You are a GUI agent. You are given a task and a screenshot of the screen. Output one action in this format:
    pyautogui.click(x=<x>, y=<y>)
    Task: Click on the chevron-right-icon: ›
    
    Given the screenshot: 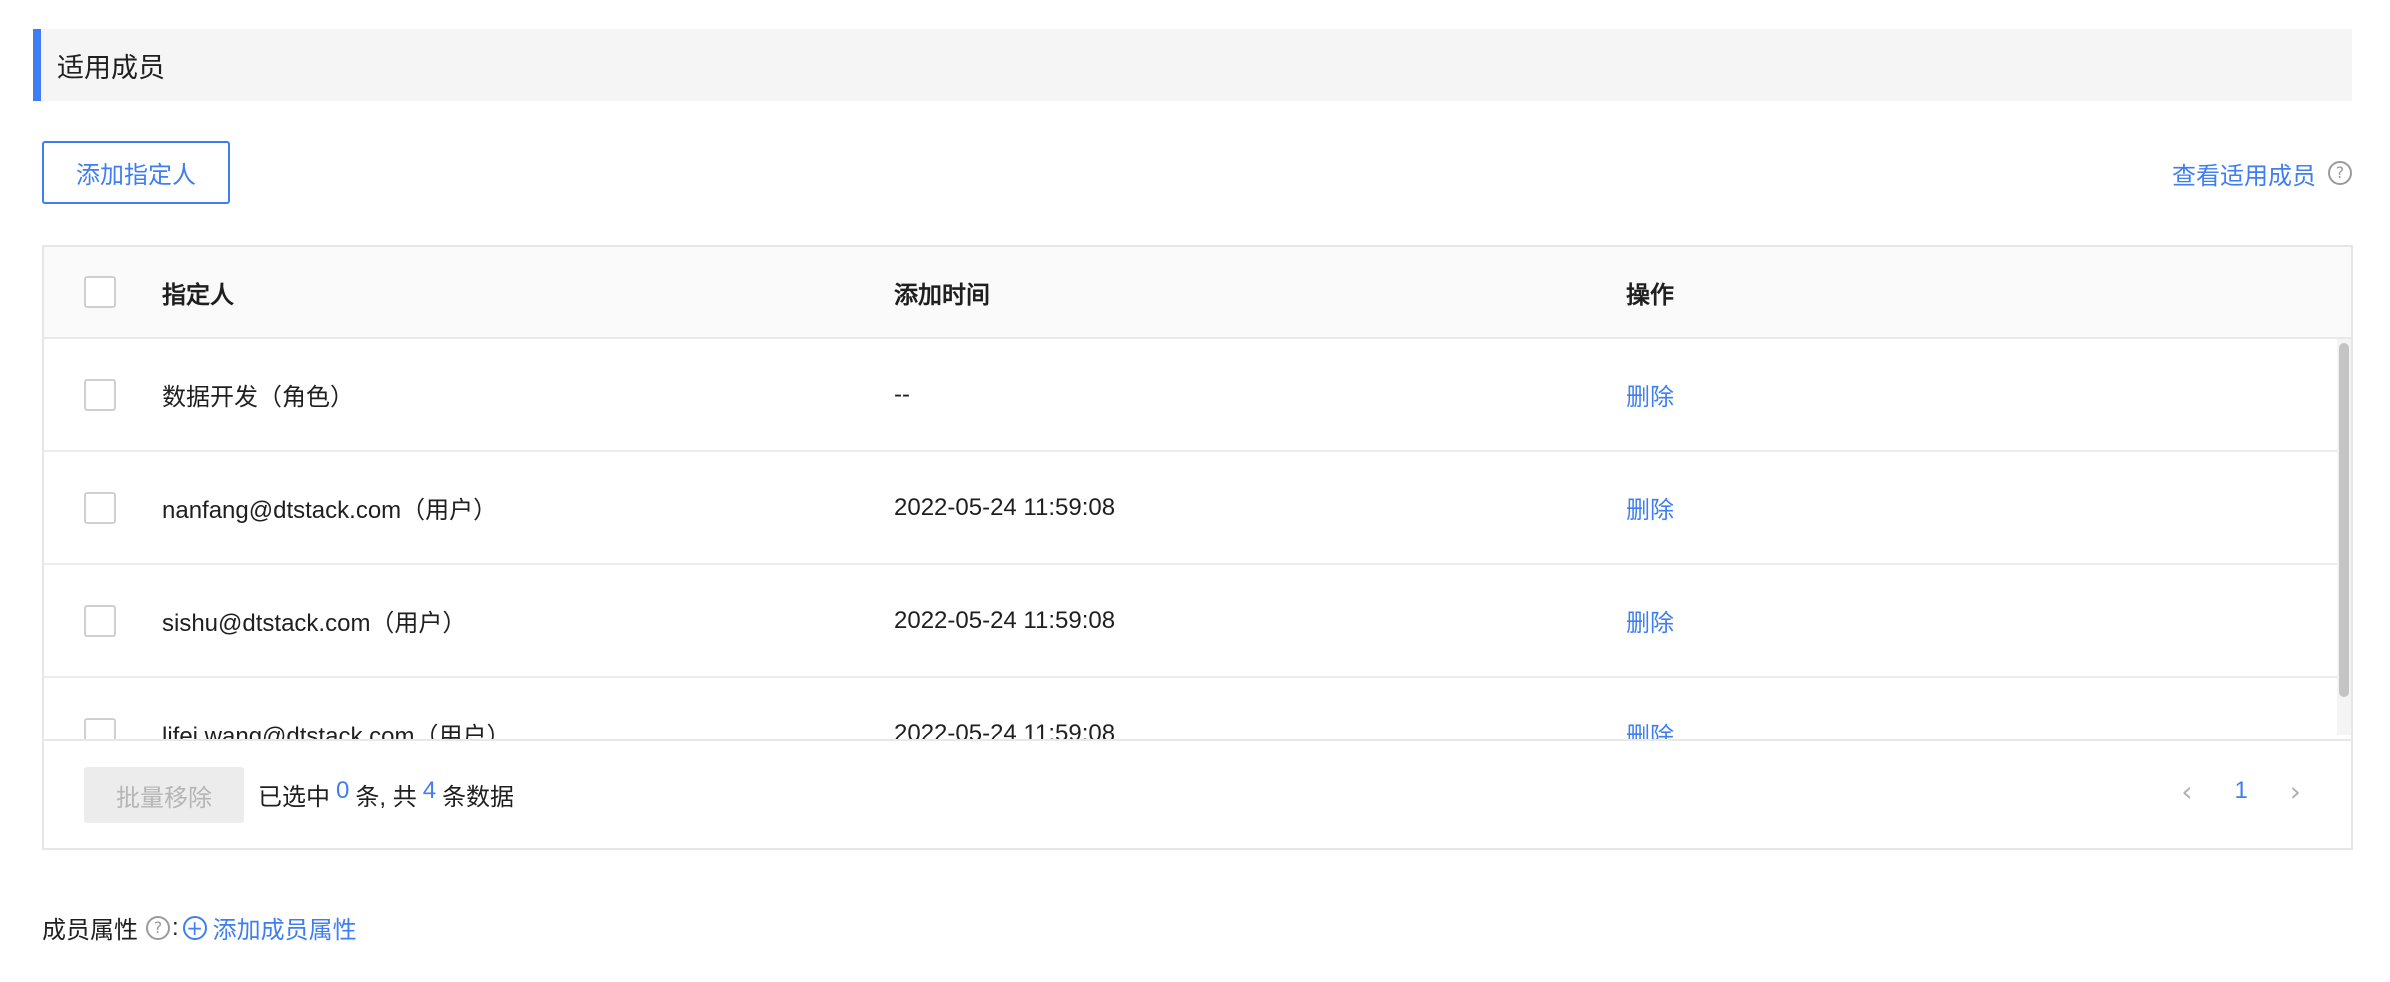 What is the action you would take?
    pyautogui.click(x=2295, y=791)
    